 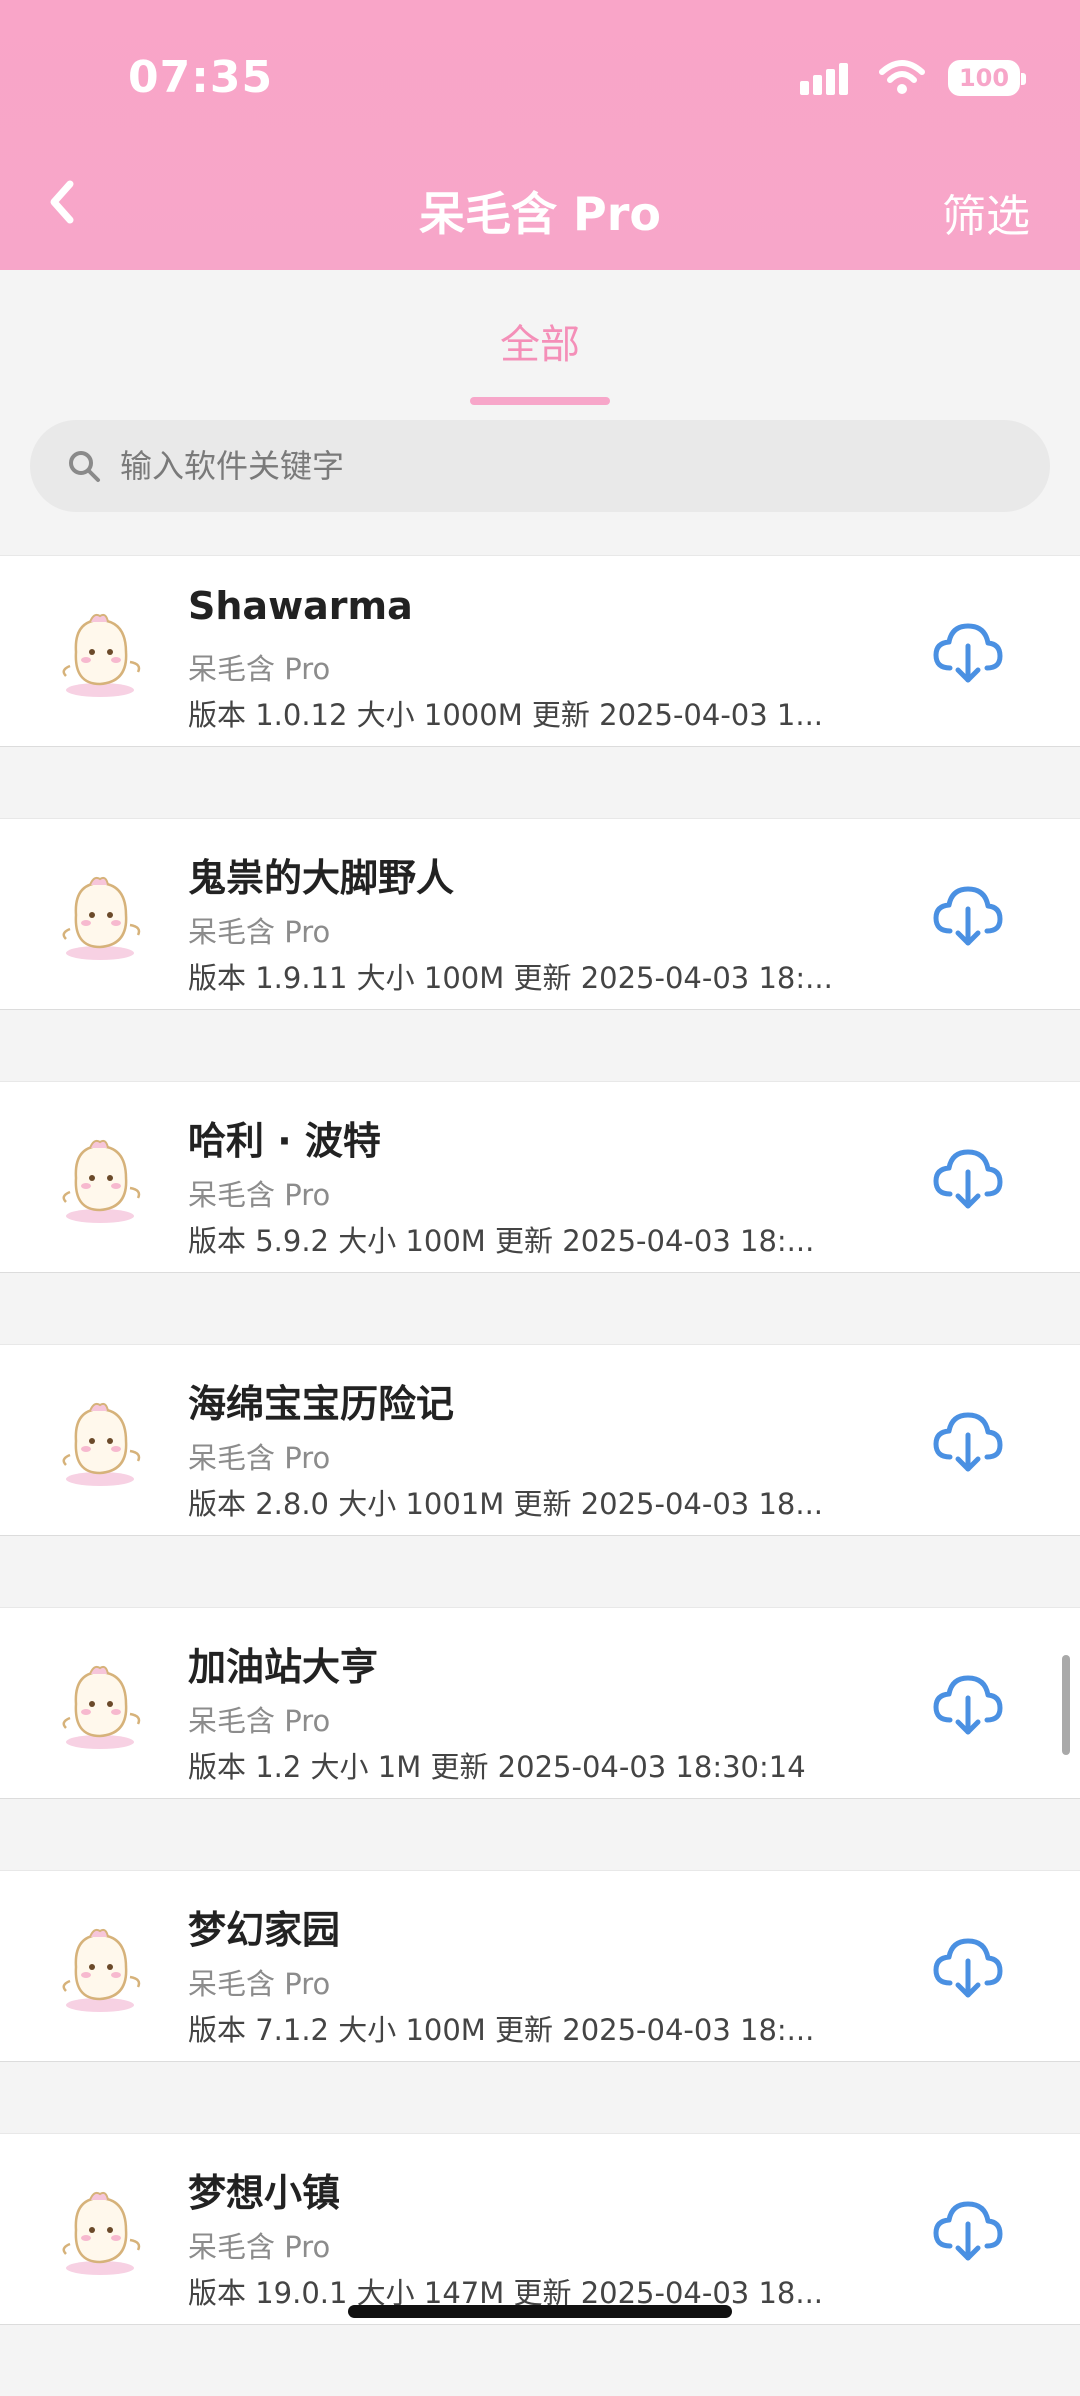 What do you see at coordinates (540, 401) in the screenshot?
I see `tab-active-indicator` at bounding box center [540, 401].